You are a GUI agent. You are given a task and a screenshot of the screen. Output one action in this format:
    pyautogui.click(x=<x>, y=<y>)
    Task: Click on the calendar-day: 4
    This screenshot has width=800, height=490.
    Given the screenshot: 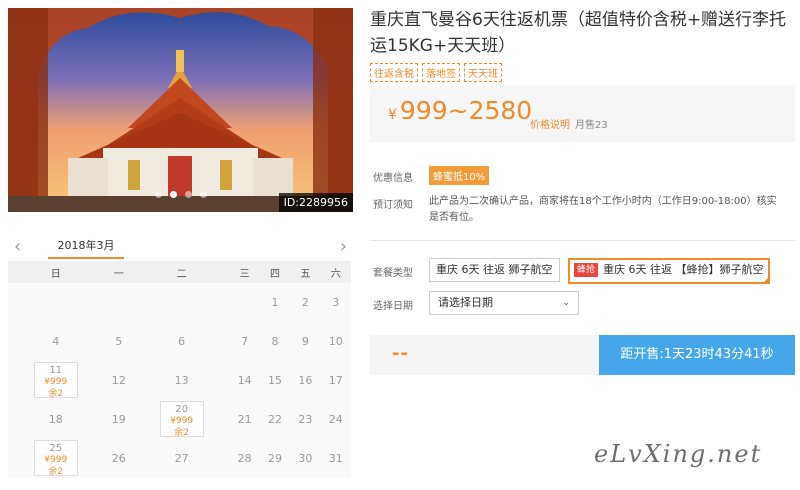 What is the action you would take?
    pyautogui.click(x=56, y=341)
    